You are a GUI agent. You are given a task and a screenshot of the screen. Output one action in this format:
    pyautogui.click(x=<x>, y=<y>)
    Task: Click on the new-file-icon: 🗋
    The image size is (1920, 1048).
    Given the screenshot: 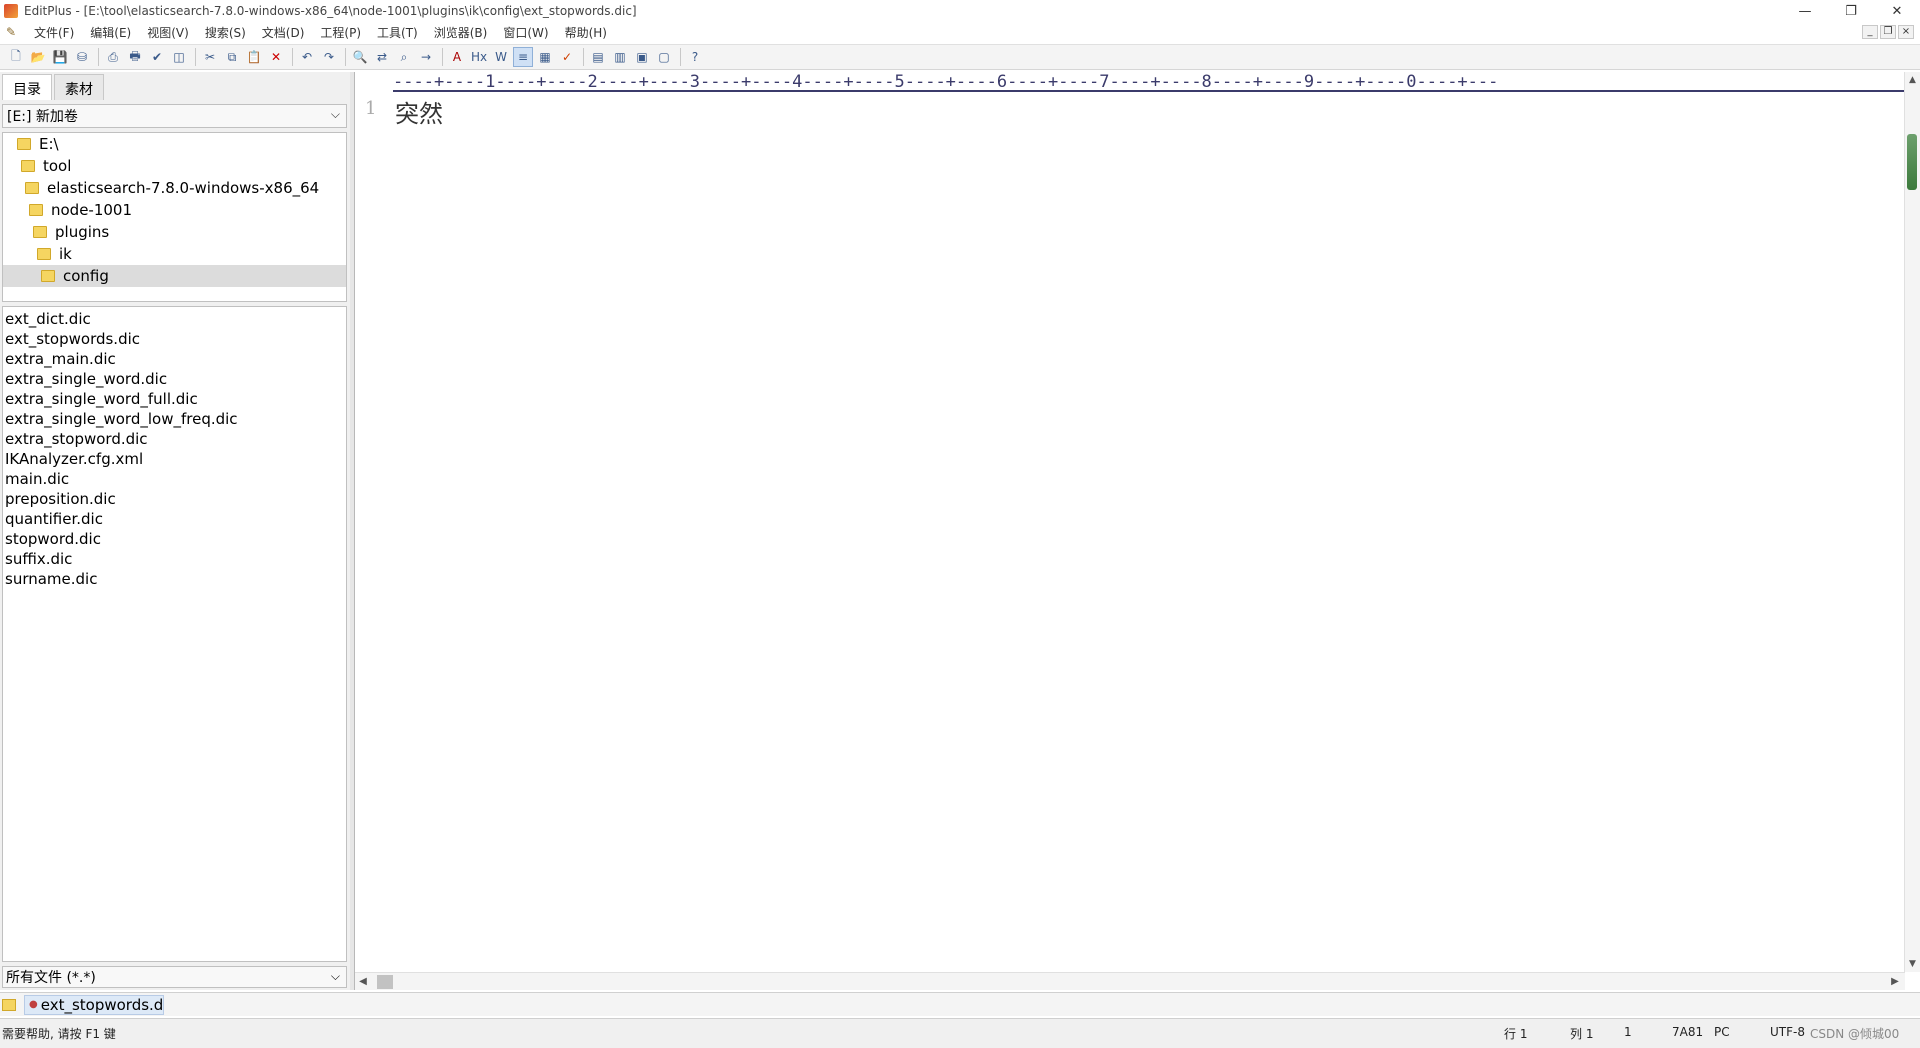 What is the action you would take?
    pyautogui.click(x=16, y=57)
    